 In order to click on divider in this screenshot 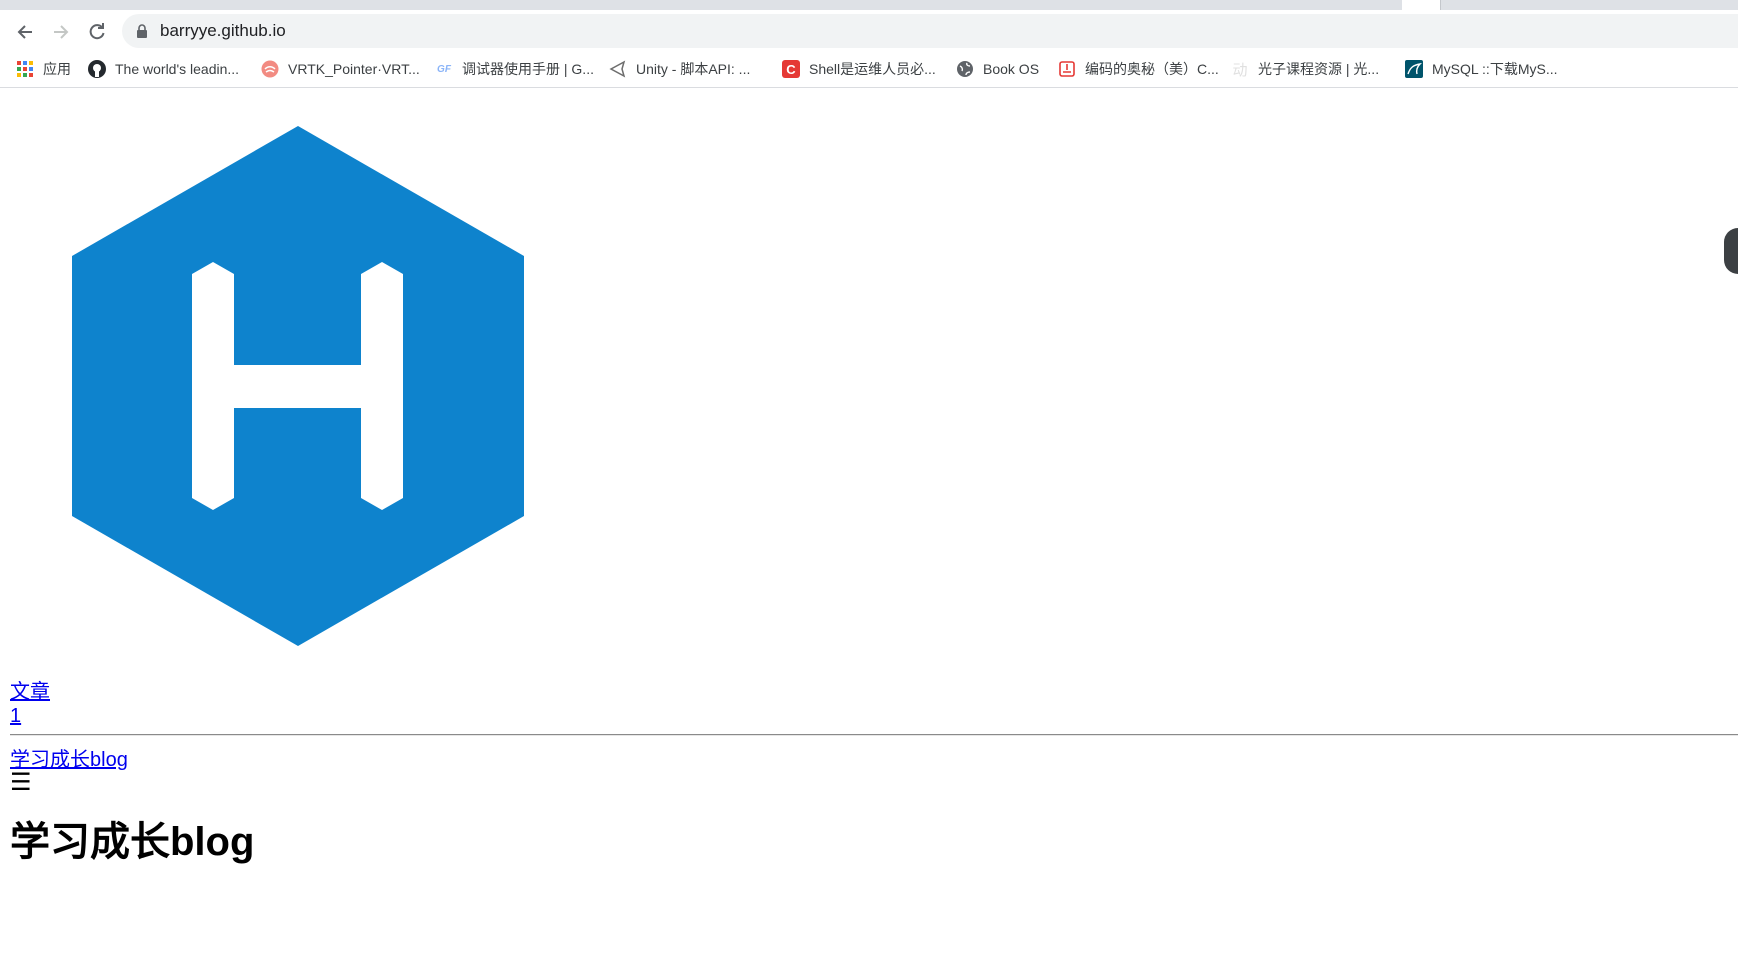, I will do `click(874, 735)`.